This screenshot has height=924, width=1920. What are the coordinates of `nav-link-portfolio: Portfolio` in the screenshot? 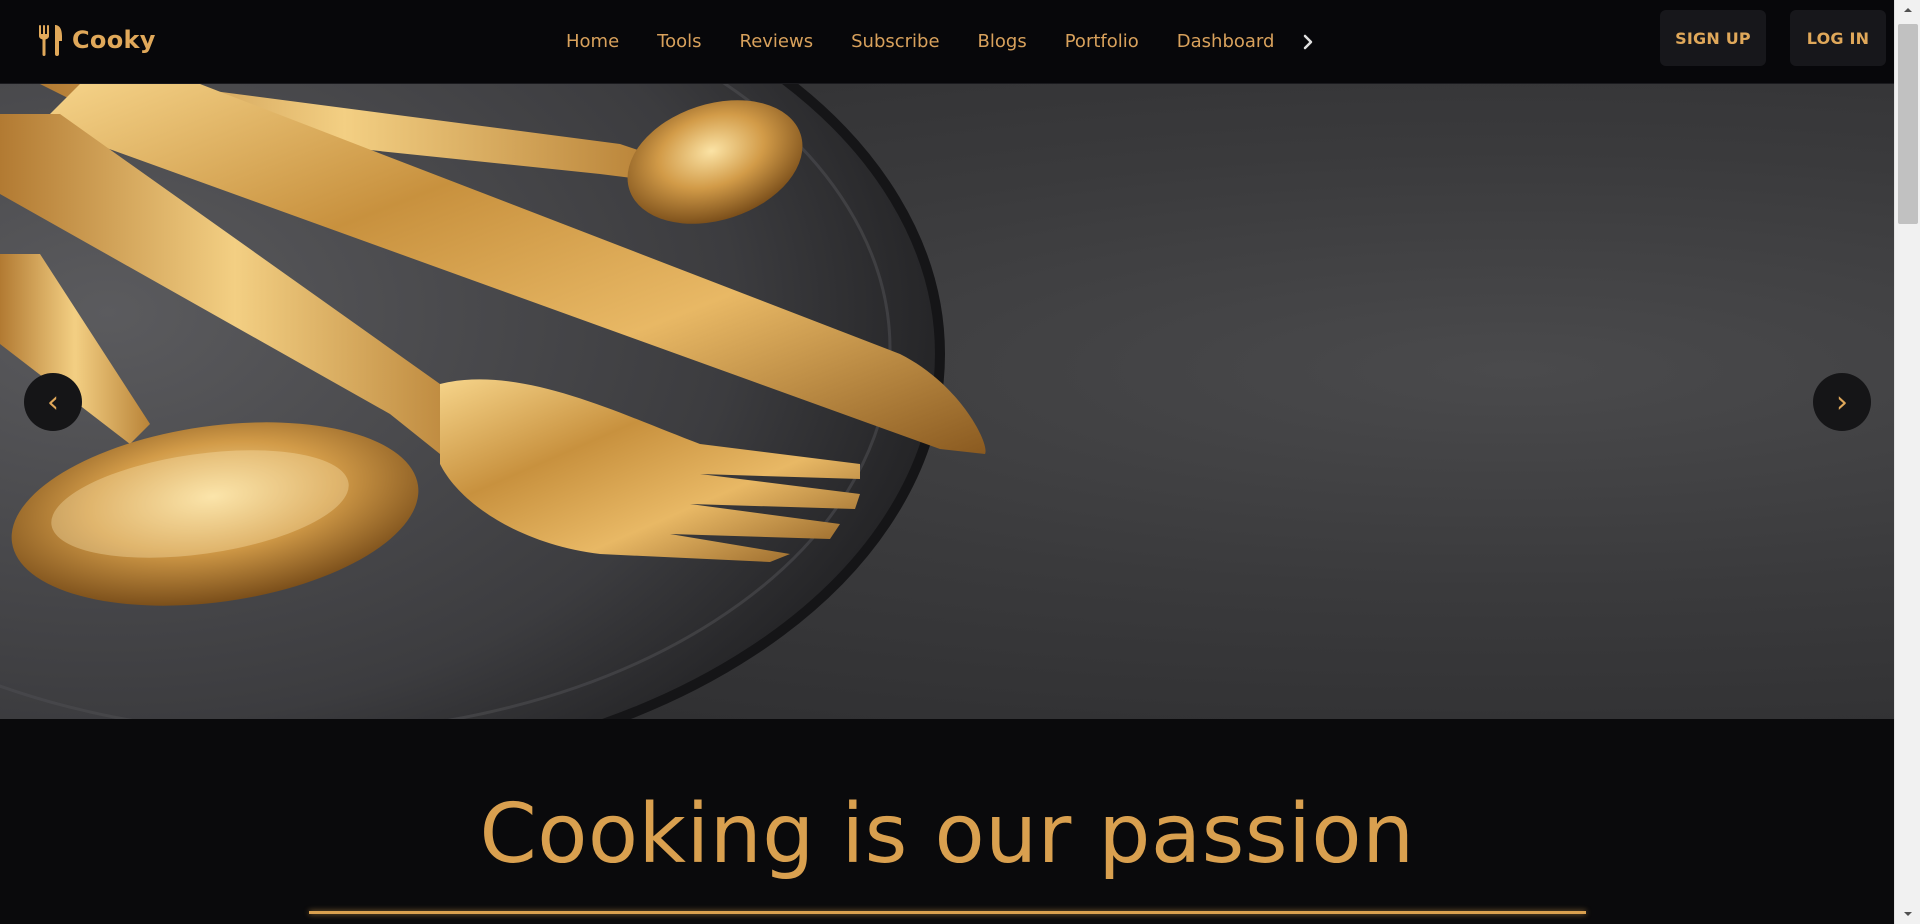 It's located at (1102, 42).